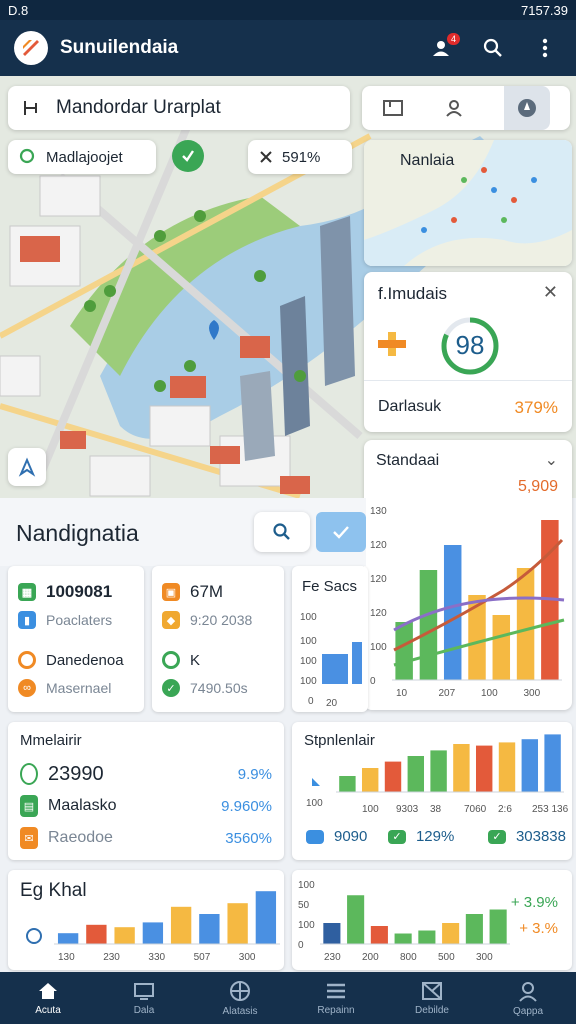  I want to click on tag-icon: ◆, so click(171, 620).